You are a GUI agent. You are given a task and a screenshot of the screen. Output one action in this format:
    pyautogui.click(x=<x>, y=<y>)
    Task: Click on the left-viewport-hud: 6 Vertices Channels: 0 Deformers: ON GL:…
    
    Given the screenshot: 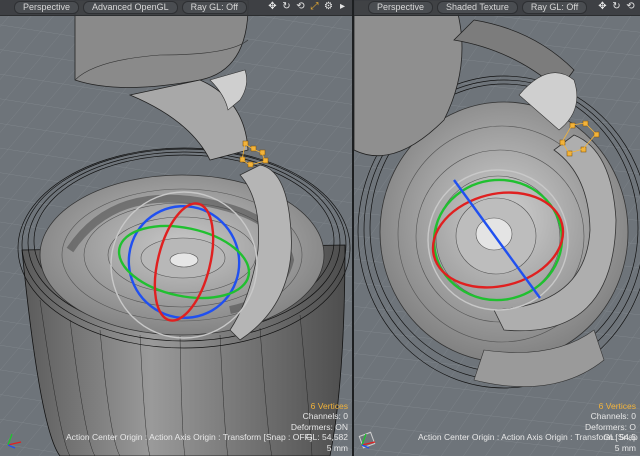 What is the action you would take?
    pyautogui.click(x=319, y=427)
    